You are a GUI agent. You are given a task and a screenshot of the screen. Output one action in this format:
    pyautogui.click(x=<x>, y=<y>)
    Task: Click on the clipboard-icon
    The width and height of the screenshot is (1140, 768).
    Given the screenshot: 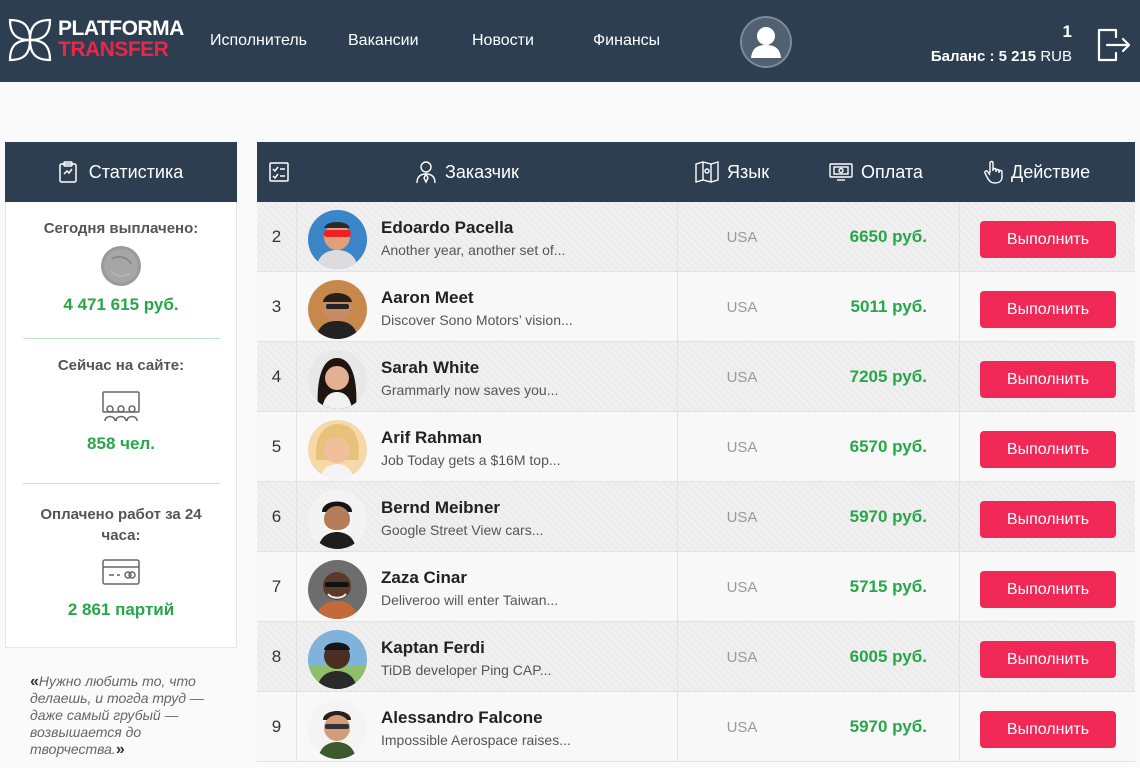 What is the action you would take?
    pyautogui.click(x=67, y=172)
    